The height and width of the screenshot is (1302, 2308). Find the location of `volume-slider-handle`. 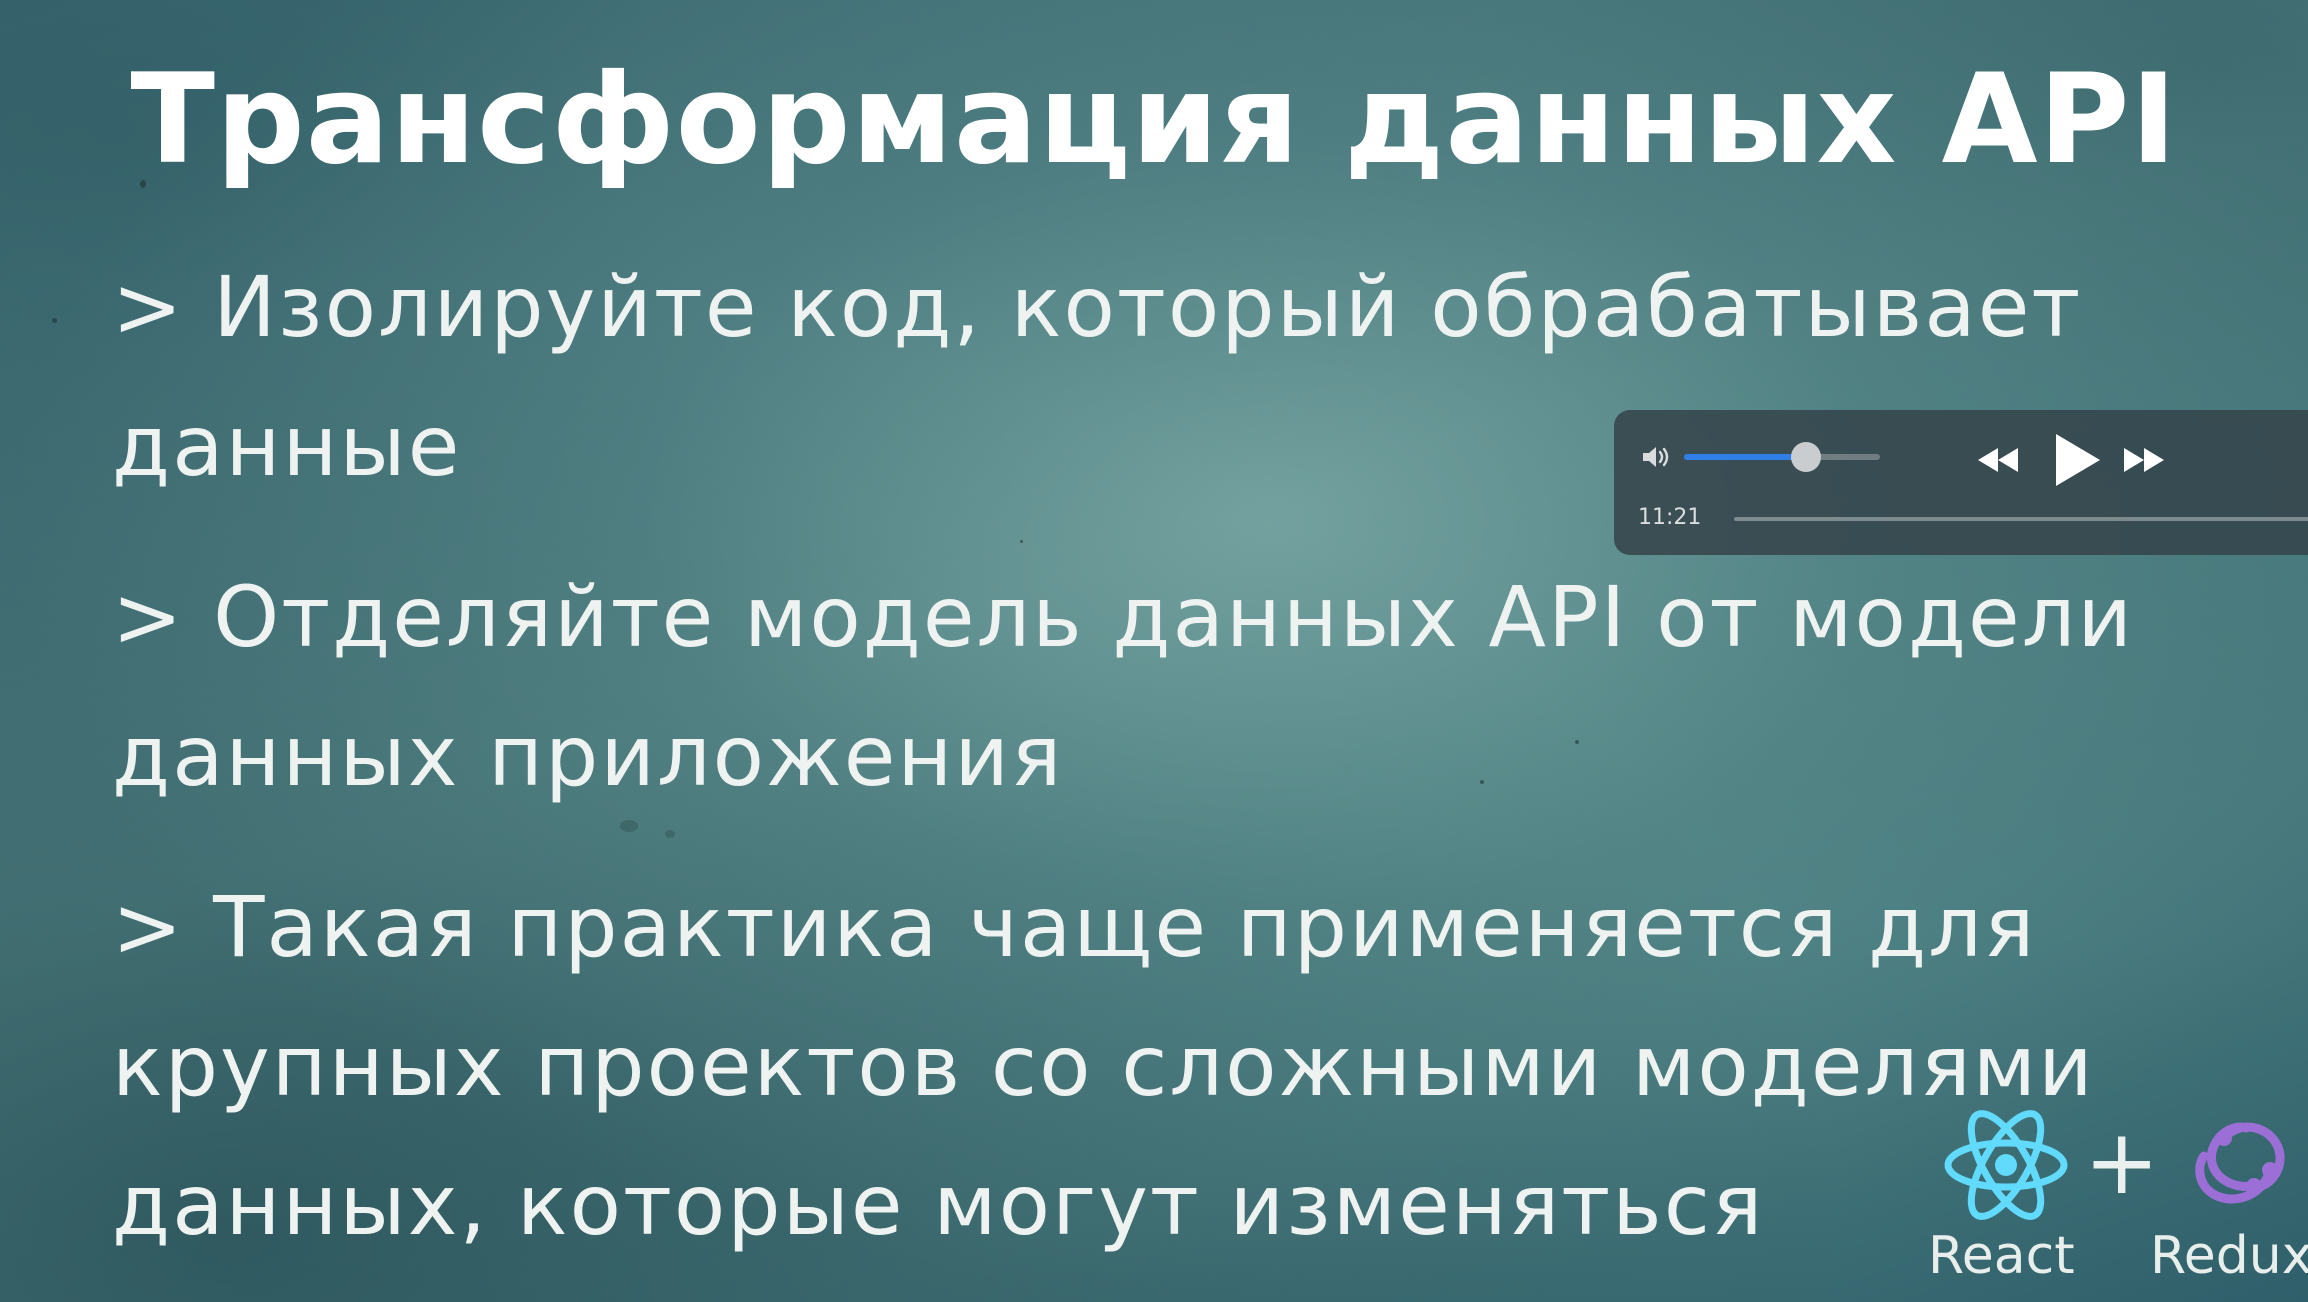

volume-slider-handle is located at coordinates (1805, 457).